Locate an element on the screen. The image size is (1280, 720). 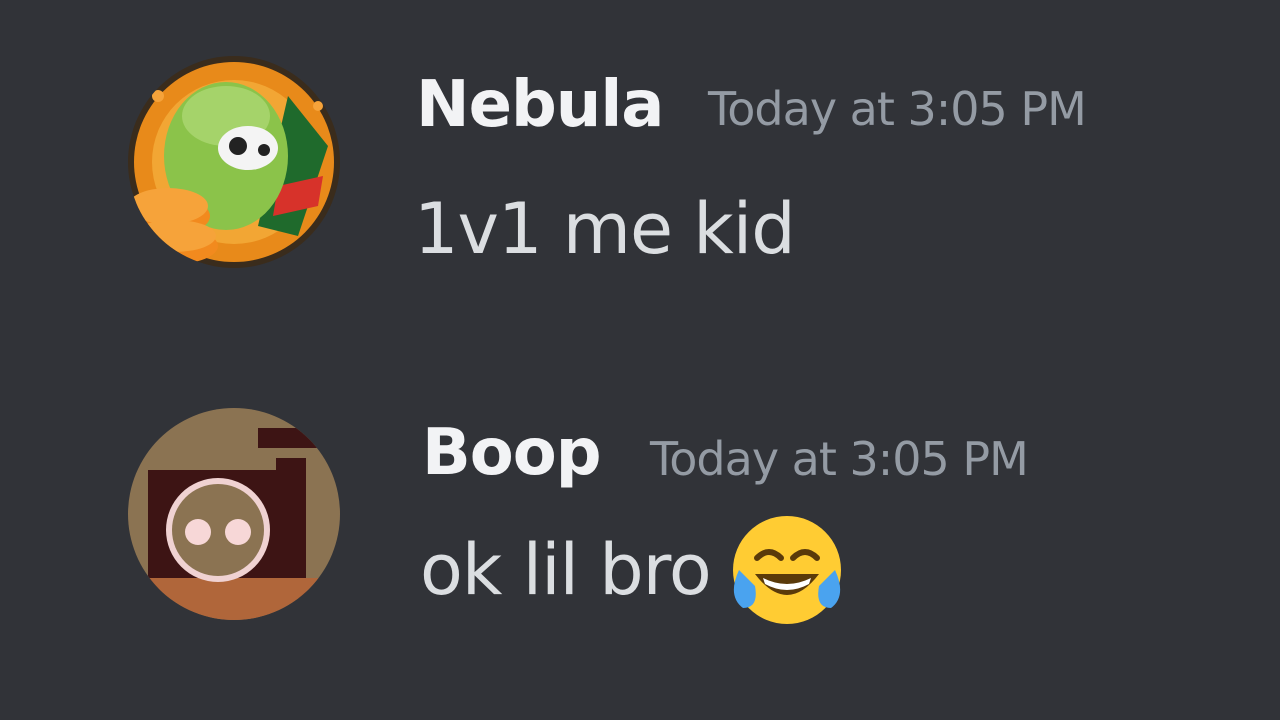
alpaca-avatar-icon is located at coordinates (234, 162).